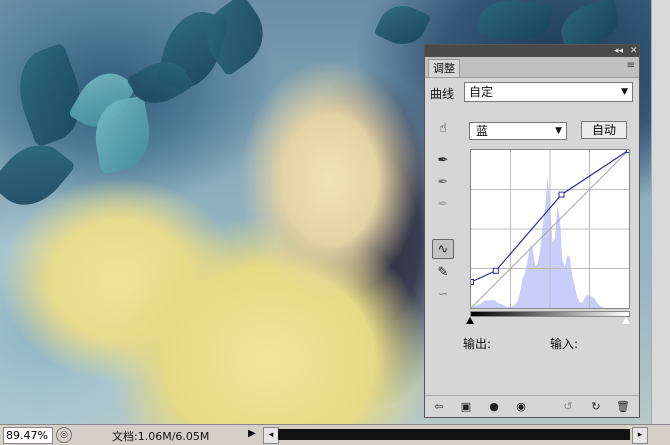 Image resolution: width=670 pixels, height=445 pixels. Describe the element at coordinates (631, 65) in the screenshot. I see `panel-menu-icon: ≡` at that location.